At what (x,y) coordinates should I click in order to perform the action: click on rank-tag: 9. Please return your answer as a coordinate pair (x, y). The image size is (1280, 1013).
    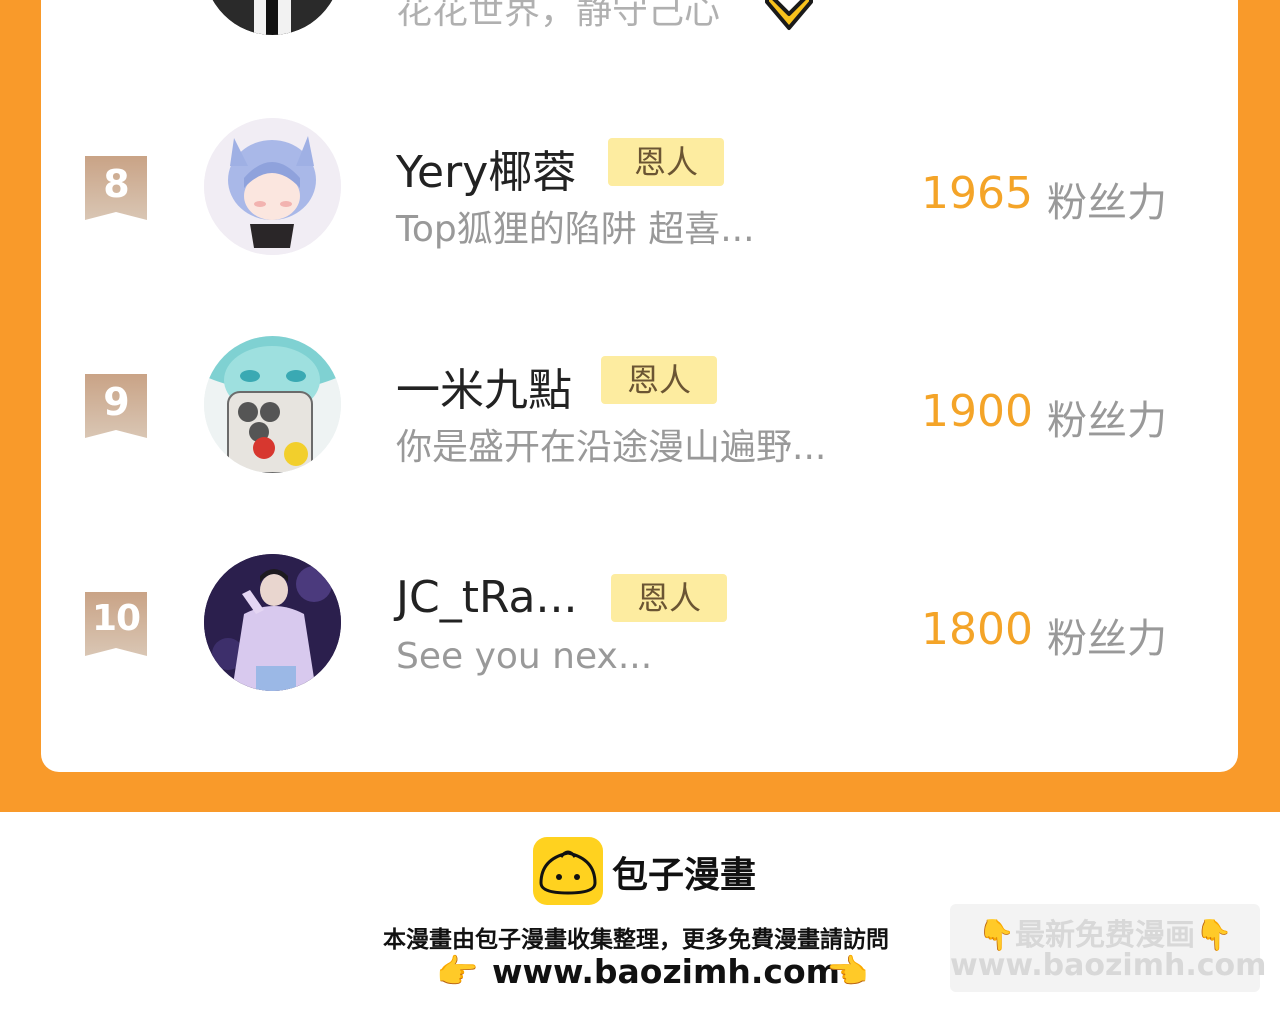
    Looking at the image, I should click on (116, 406).